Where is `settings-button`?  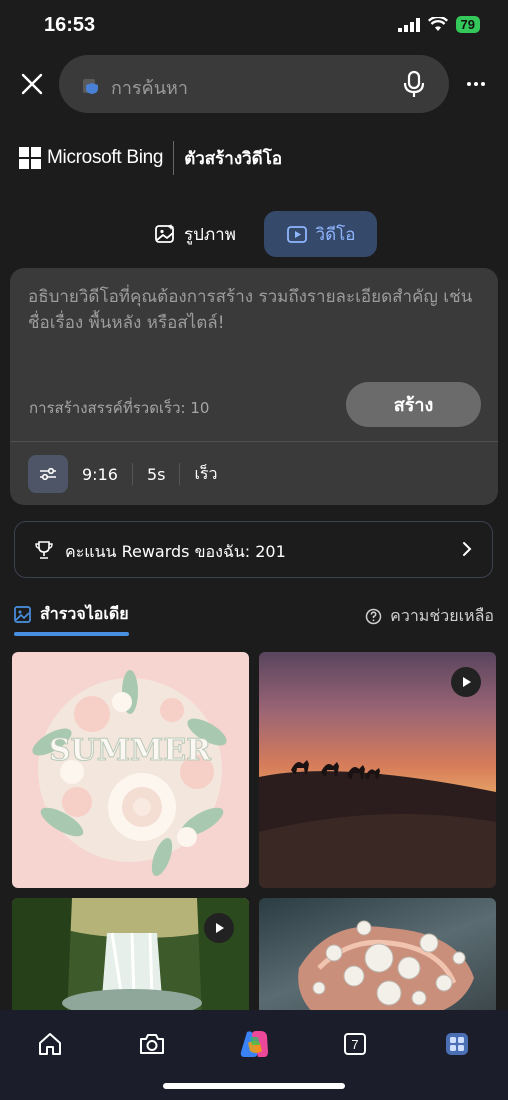 settings-button is located at coordinates (48, 474).